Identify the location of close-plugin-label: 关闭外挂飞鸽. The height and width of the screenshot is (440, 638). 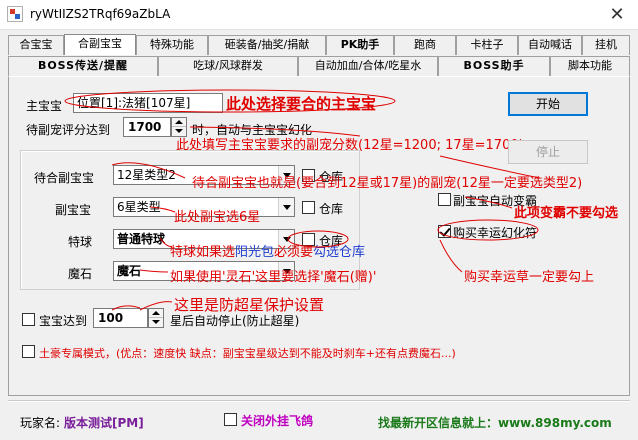
(277, 421).